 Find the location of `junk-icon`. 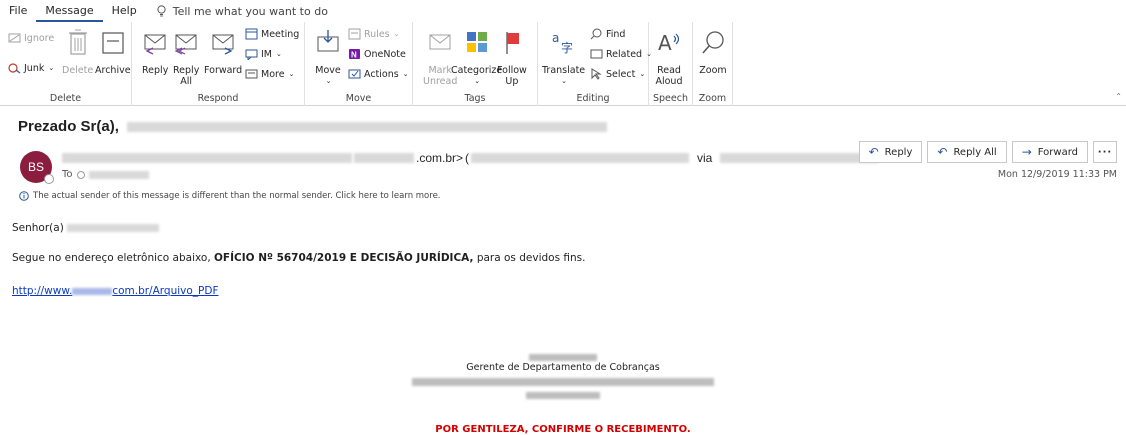

junk-icon is located at coordinates (14, 68).